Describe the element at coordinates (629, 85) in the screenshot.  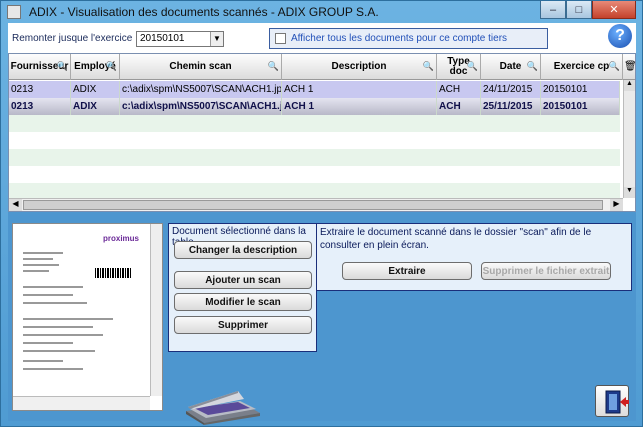
I see `scroll-up-icon: ▲` at that location.